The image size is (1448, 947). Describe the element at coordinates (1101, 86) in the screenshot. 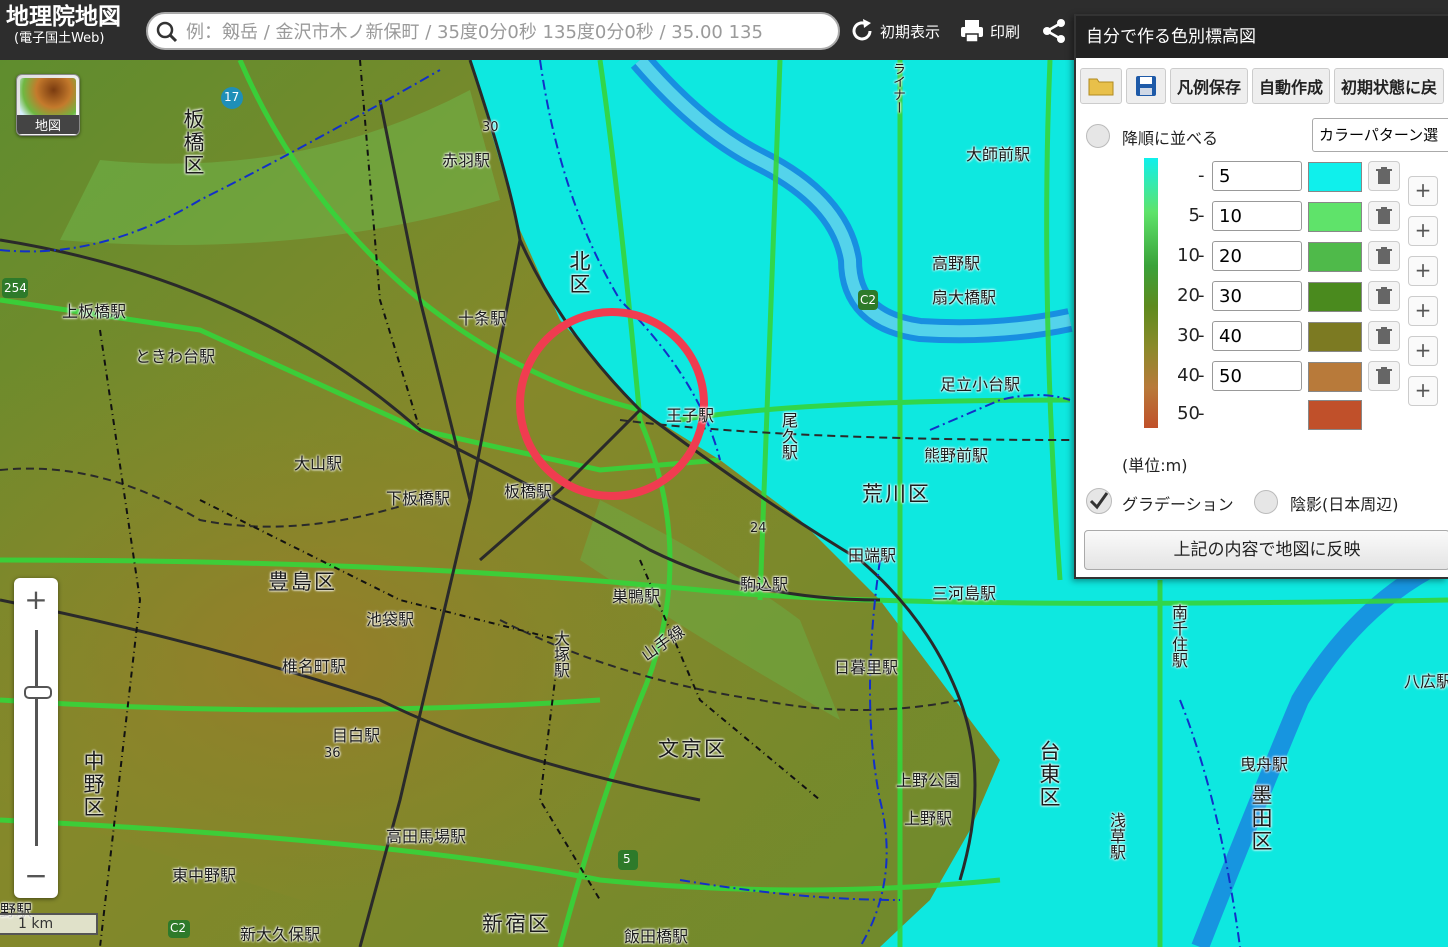

I see `open-button` at that location.